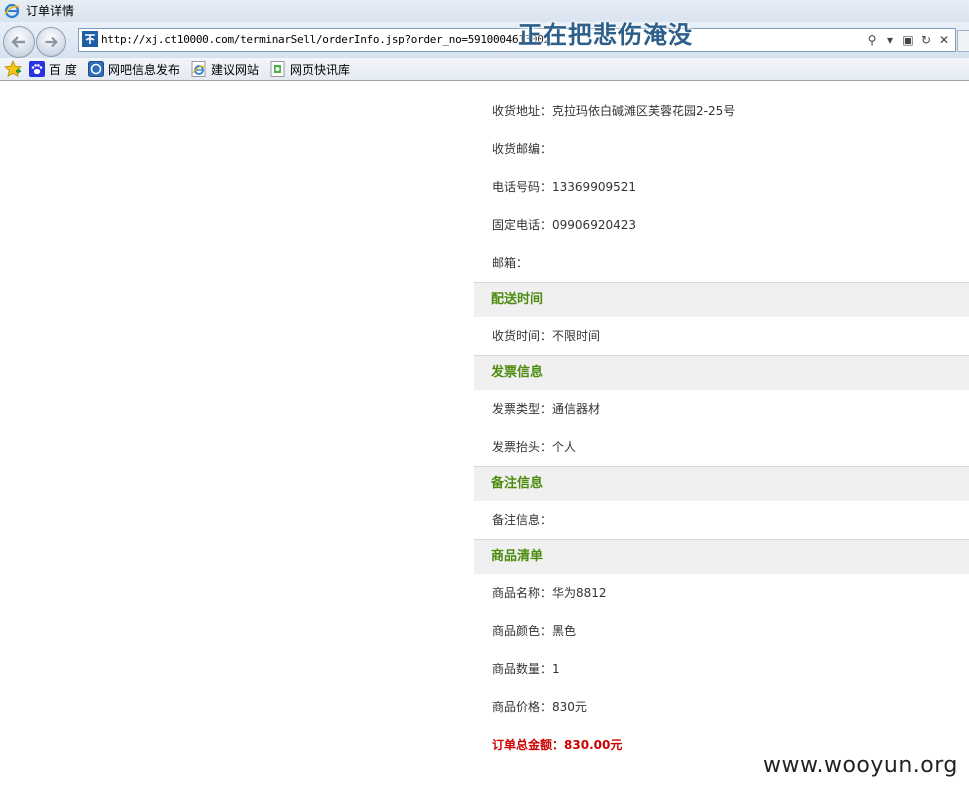 Image resolution: width=969 pixels, height=794 pixels. What do you see at coordinates (594, 187) in the screenshot?
I see `phone-value: 13369909521` at bounding box center [594, 187].